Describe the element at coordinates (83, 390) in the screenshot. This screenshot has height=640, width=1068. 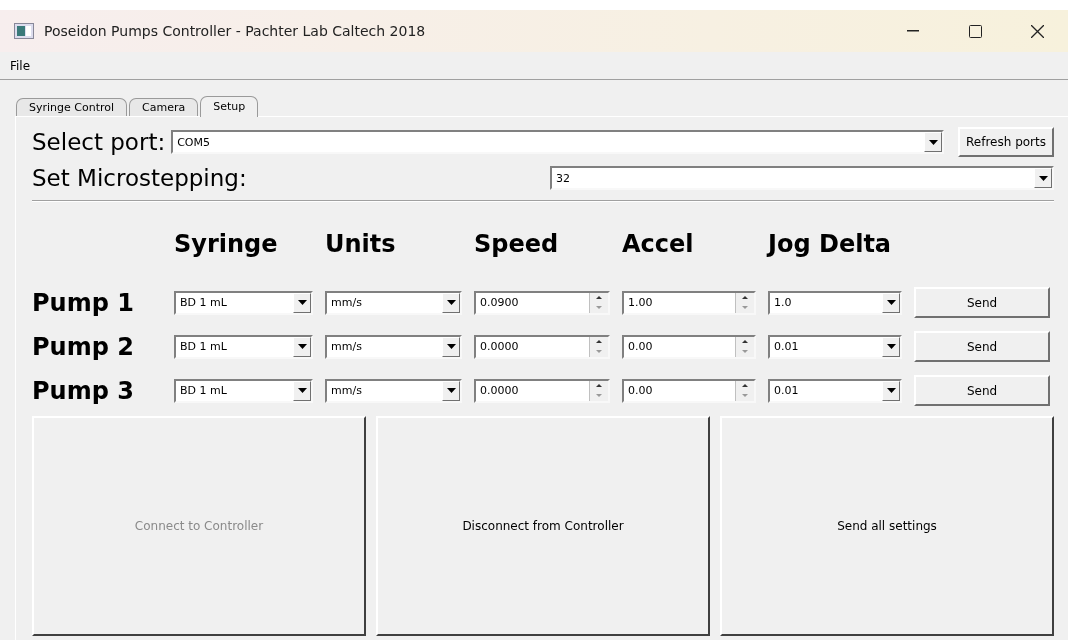
I see `pump-label: Pump 3` at that location.